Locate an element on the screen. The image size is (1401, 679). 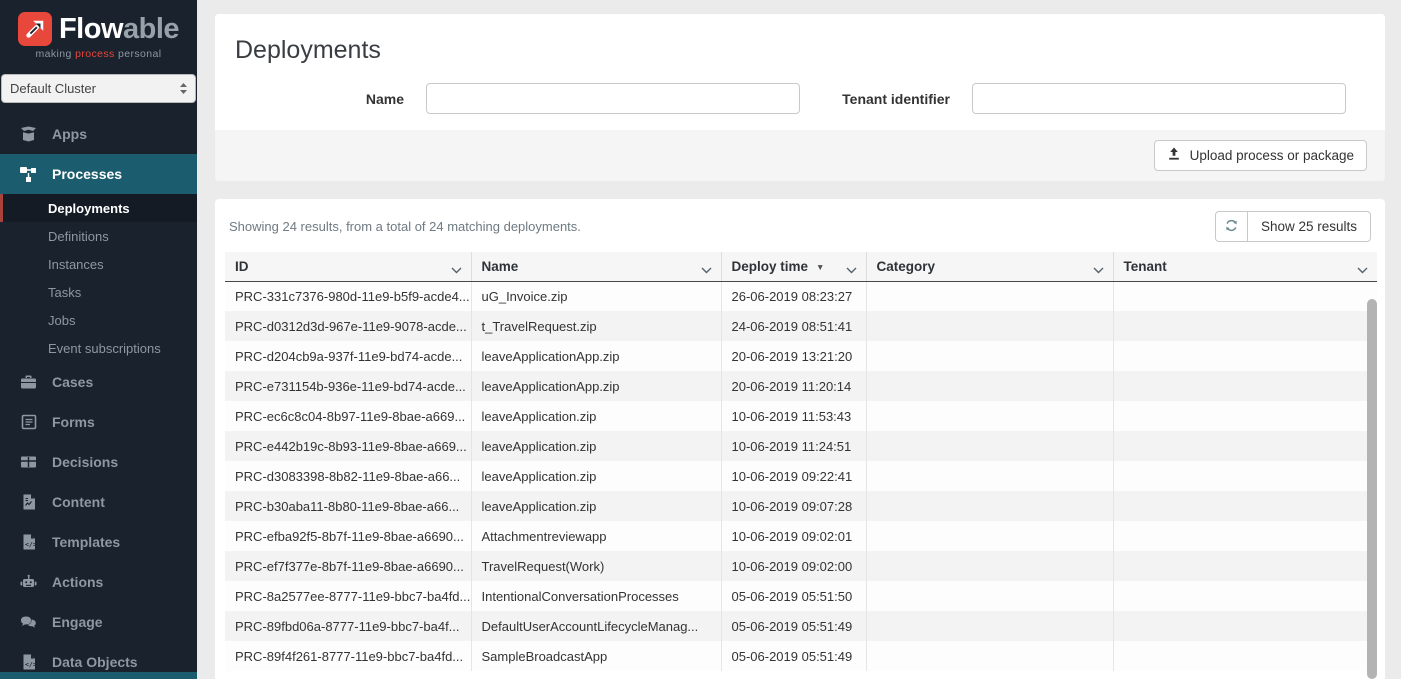
sidebar-item-deployments: Deployments is located at coordinates (98, 208).